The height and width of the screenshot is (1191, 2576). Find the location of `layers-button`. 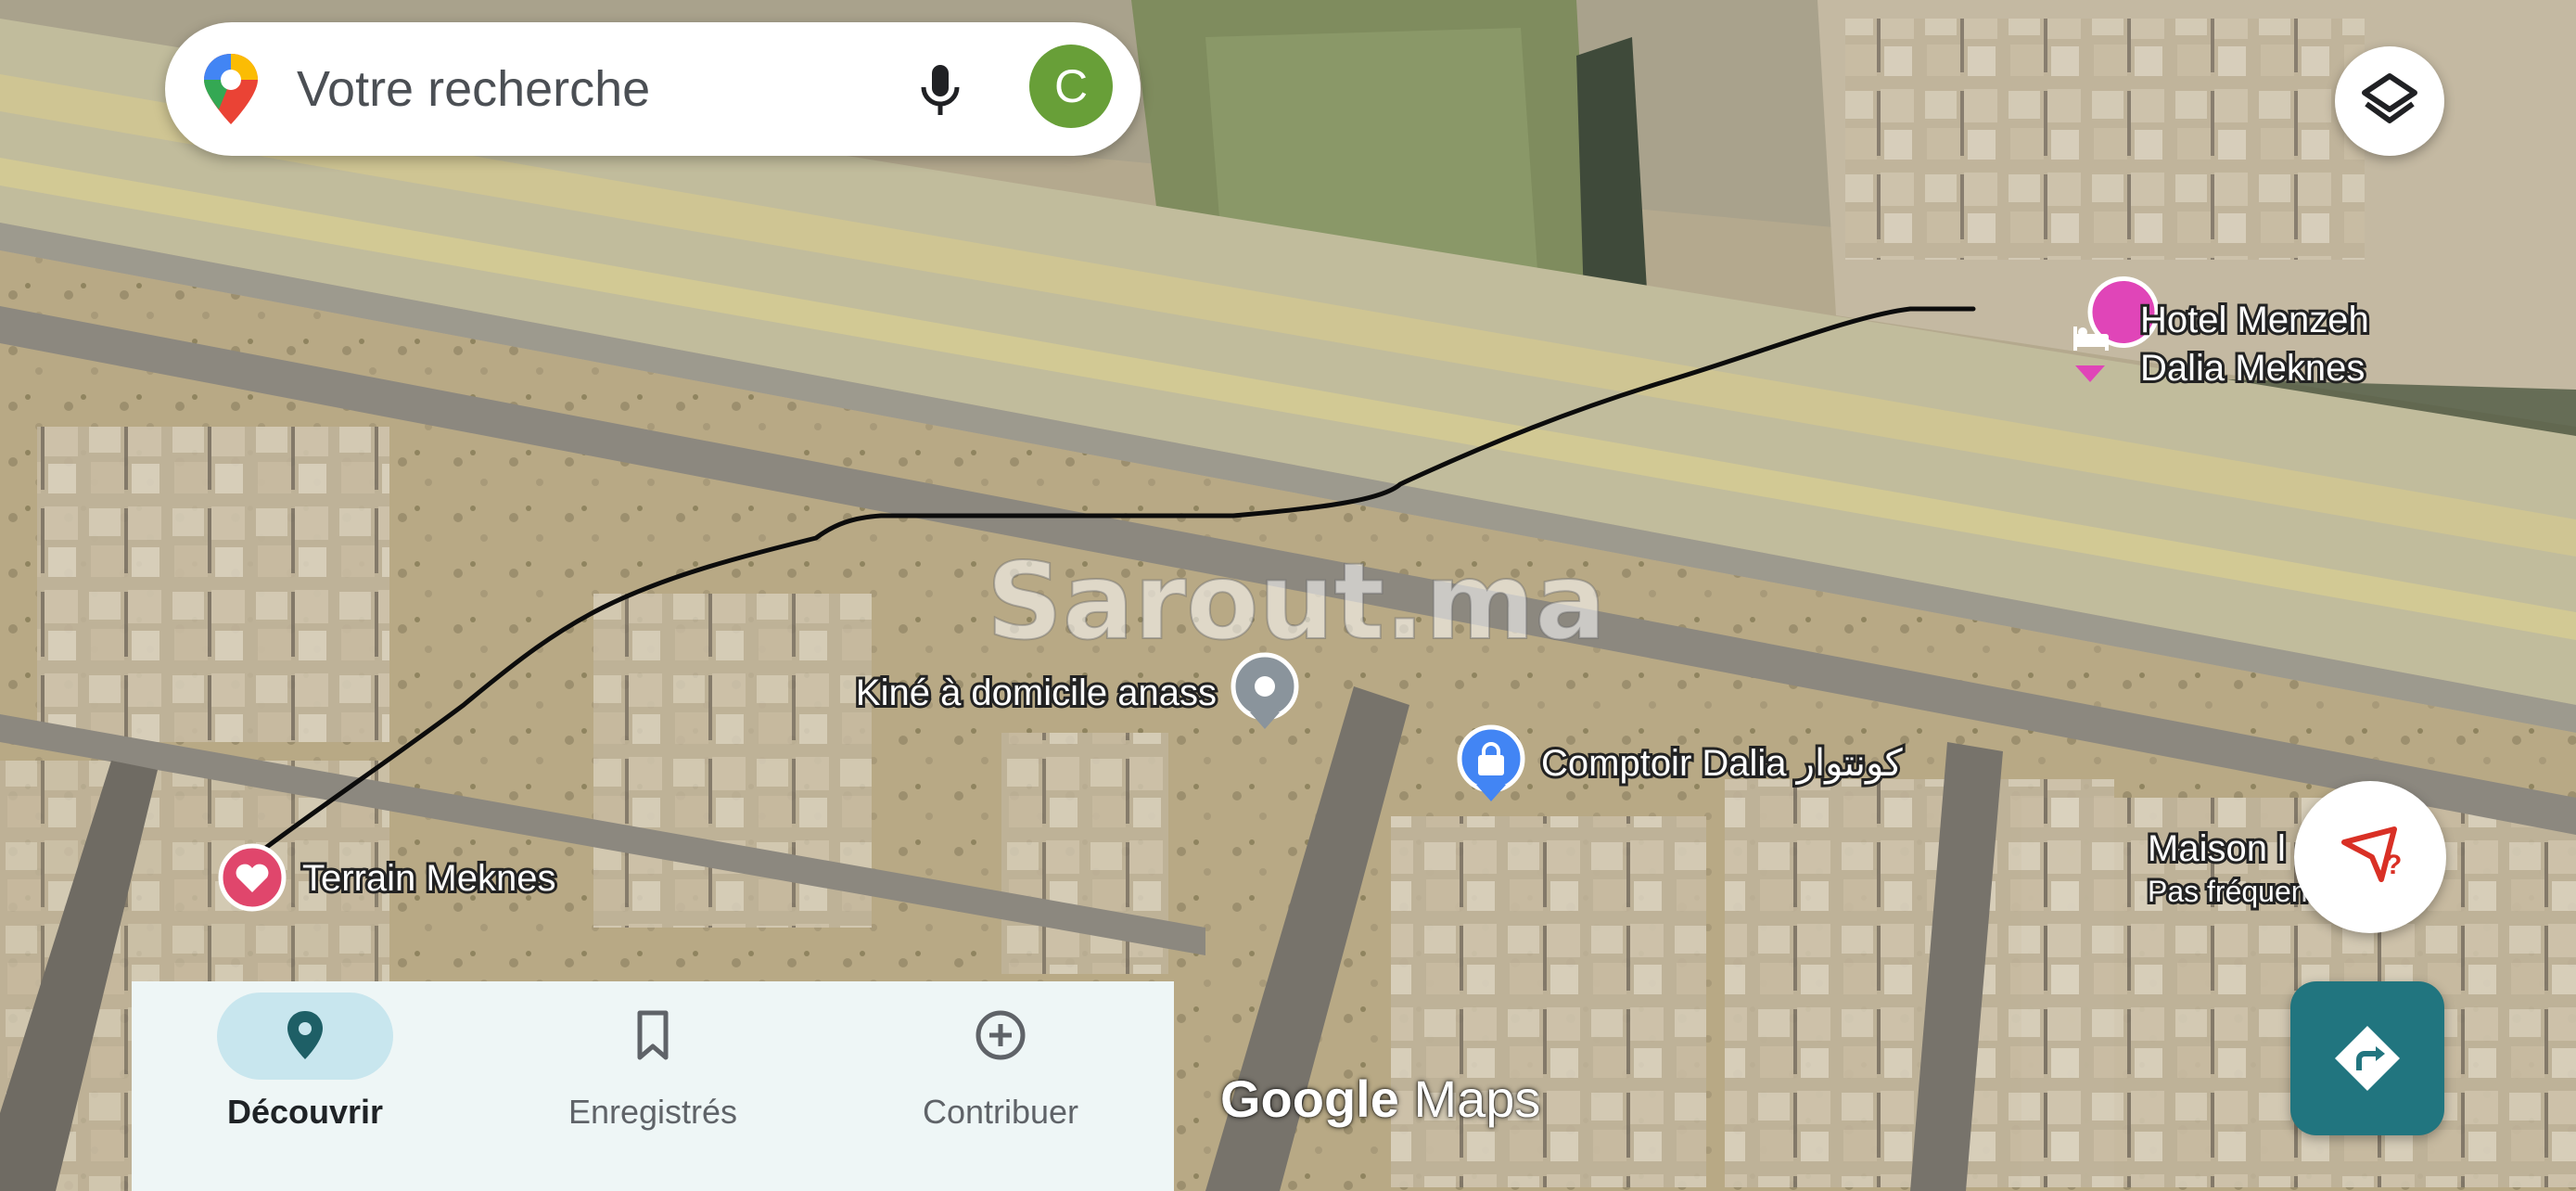

layers-button is located at coordinates (2390, 101).